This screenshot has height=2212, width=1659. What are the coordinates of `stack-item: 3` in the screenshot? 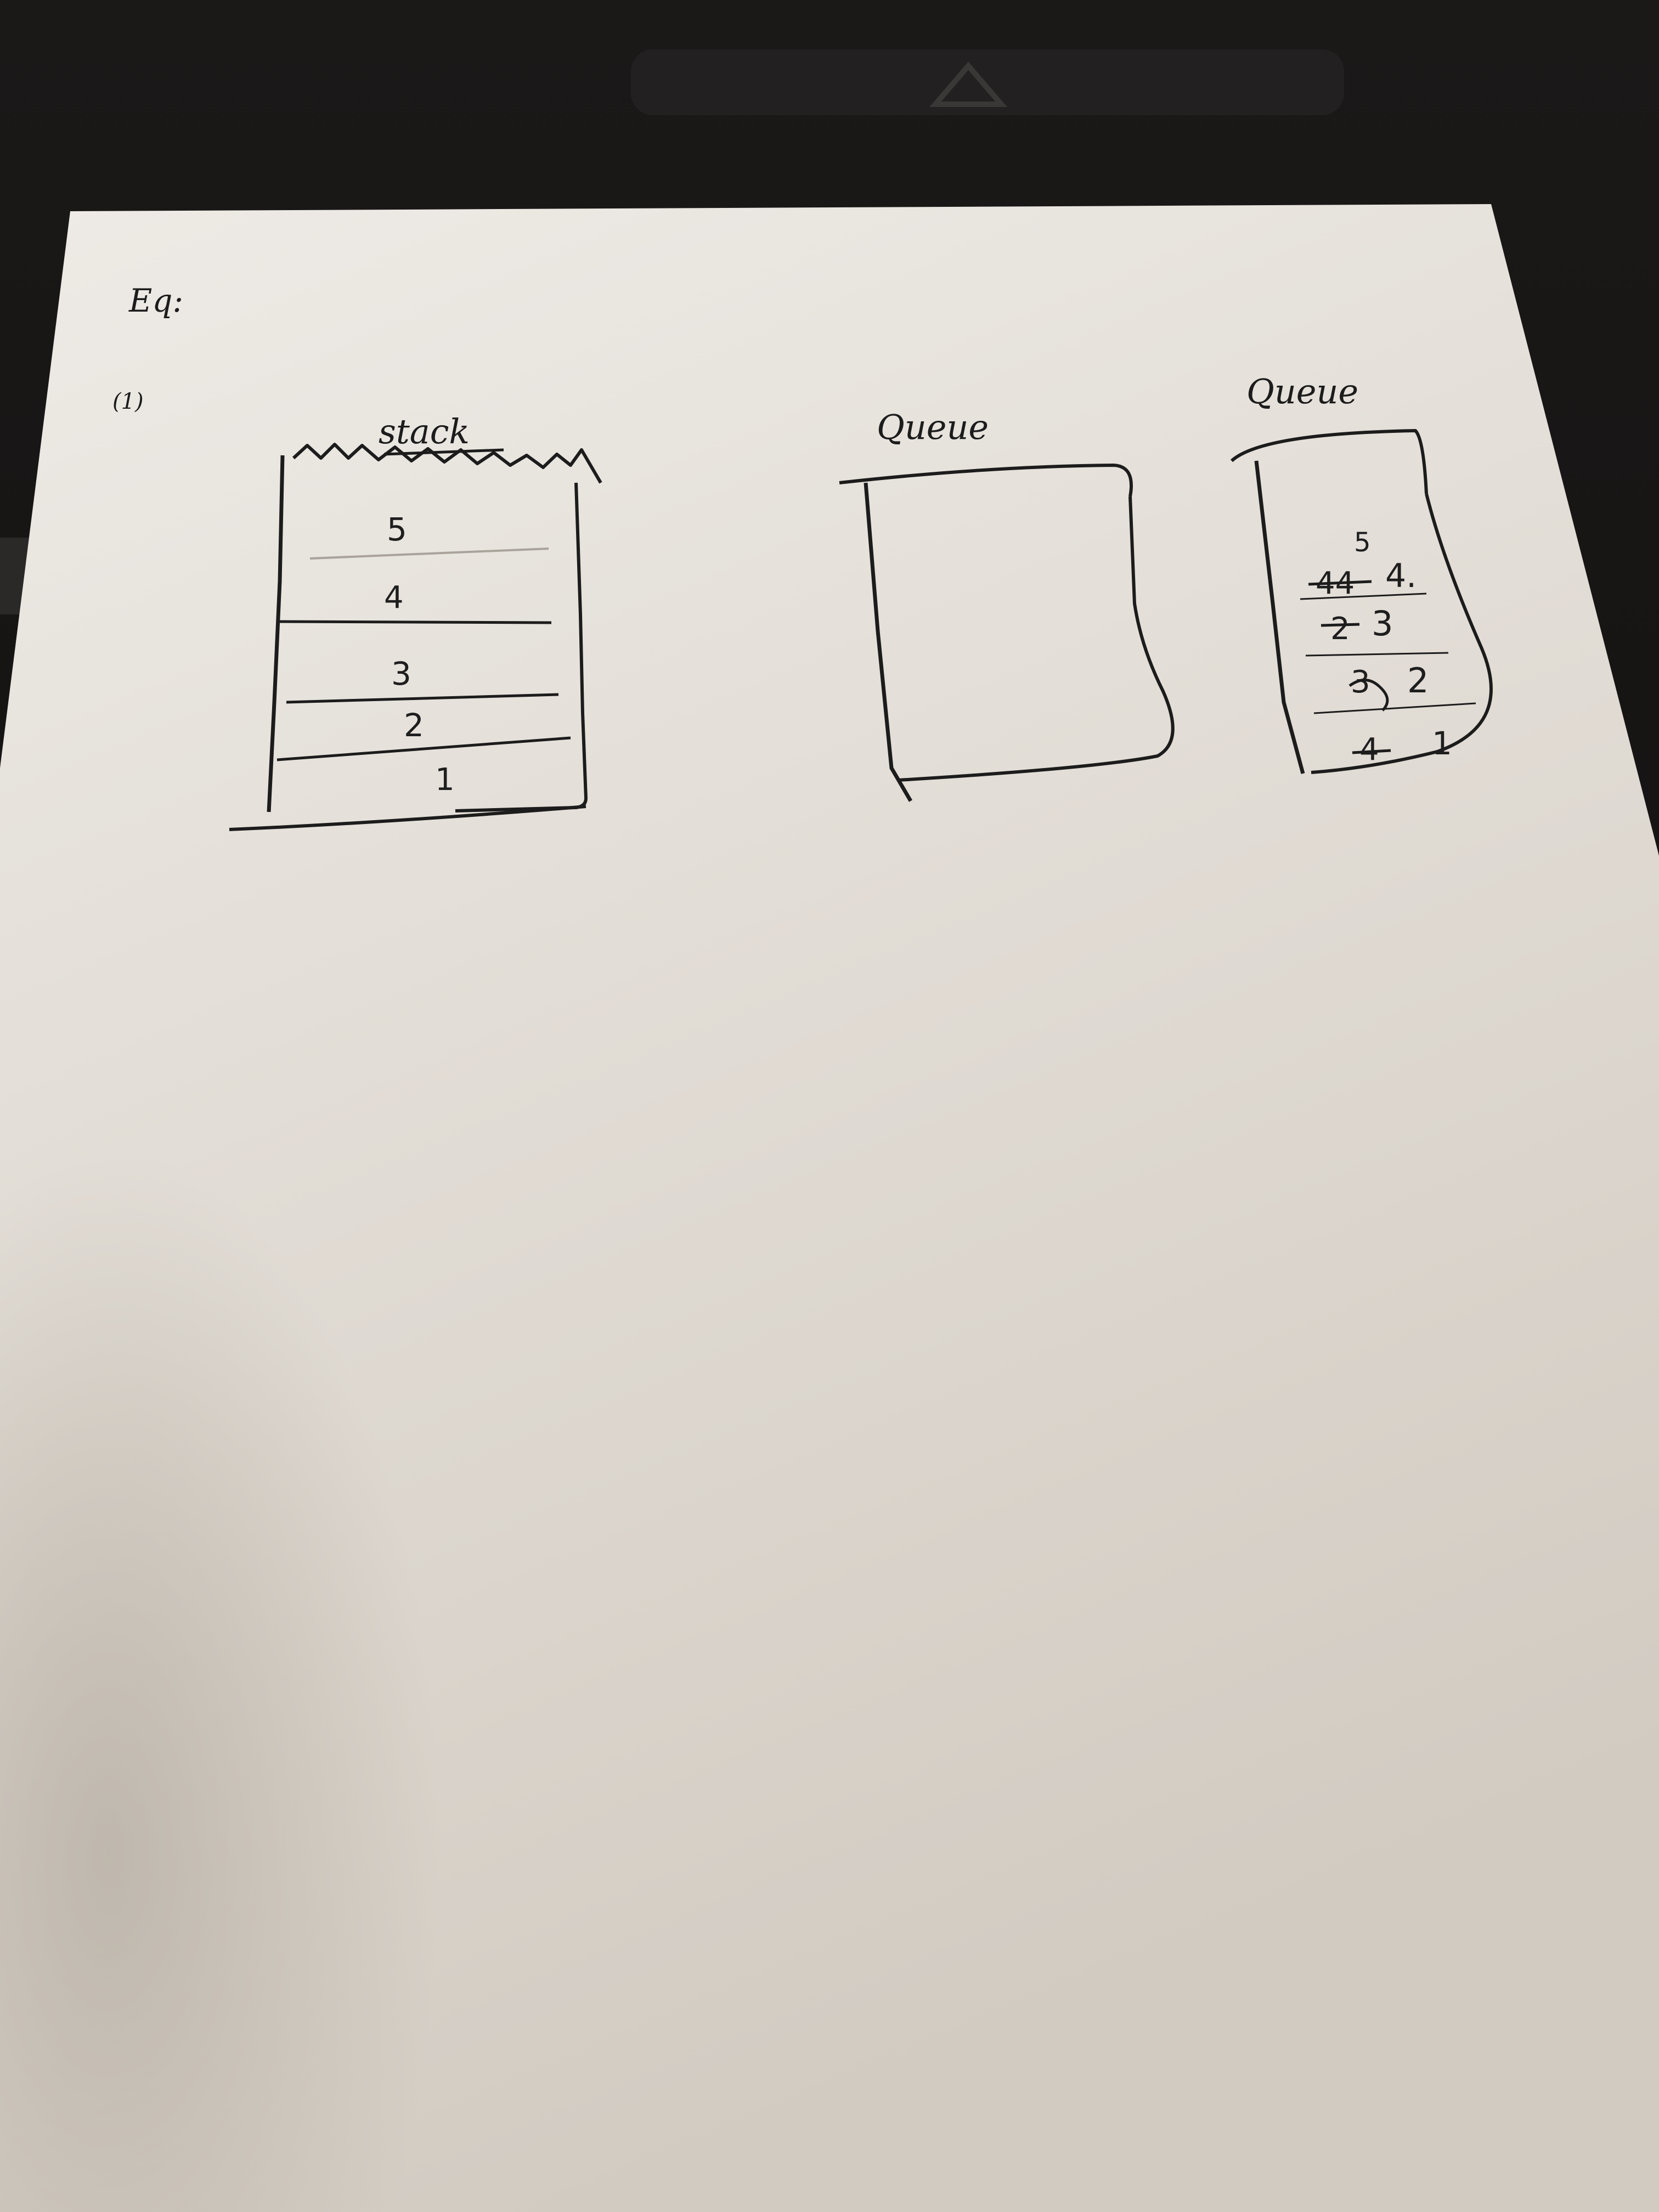 It's located at (401, 673).